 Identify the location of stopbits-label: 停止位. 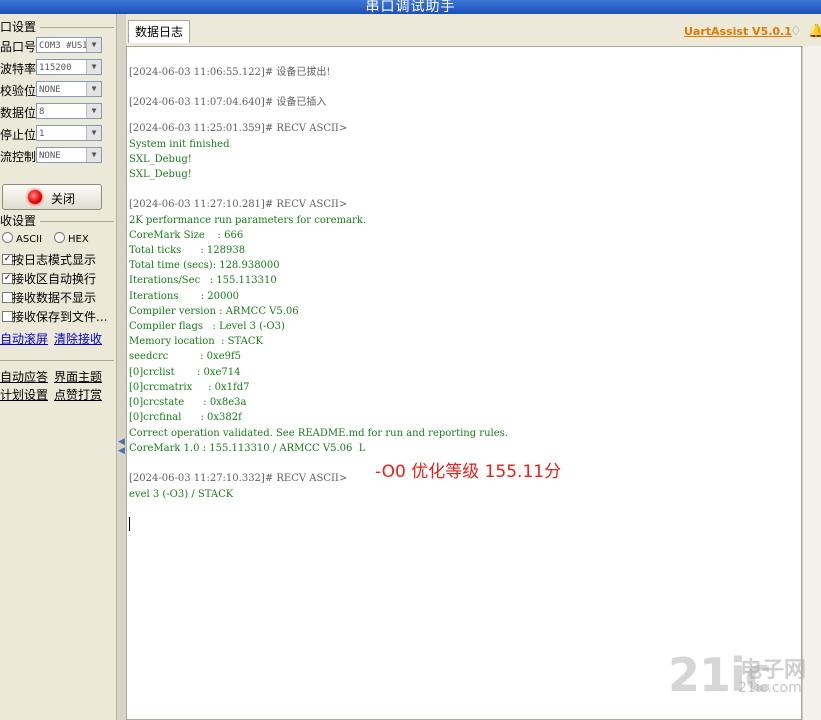
(18, 135).